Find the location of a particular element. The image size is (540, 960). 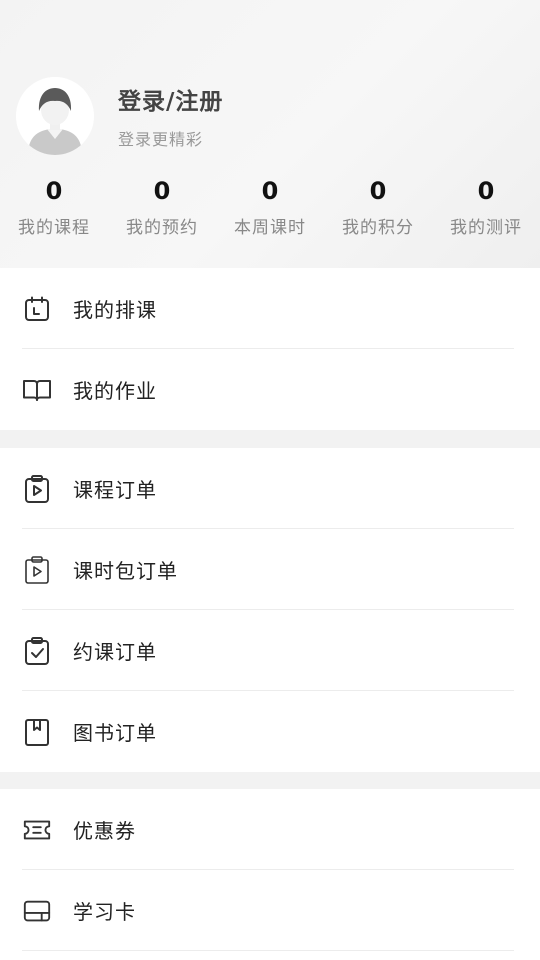

stat-my-assessments: 0 我的测评 is located at coordinates (486, 207).